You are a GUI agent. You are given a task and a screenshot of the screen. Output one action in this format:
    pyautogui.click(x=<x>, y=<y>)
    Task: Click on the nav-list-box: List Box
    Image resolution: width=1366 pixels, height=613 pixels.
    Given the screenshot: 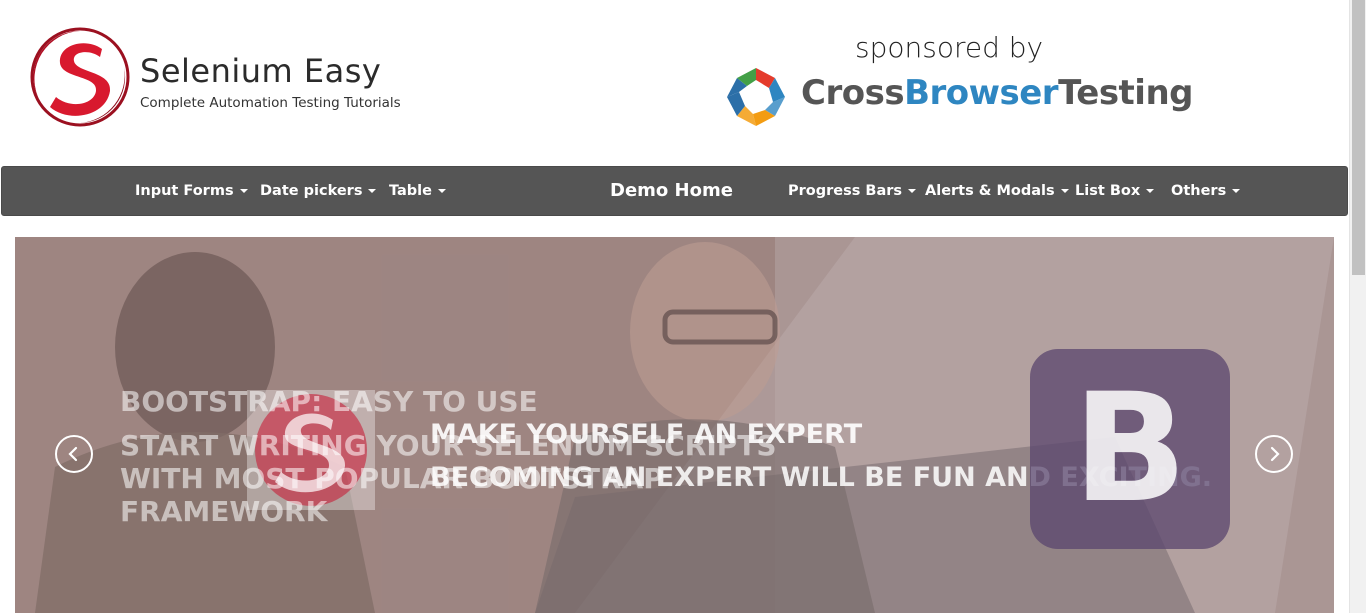 What is the action you would take?
    pyautogui.click(x=1115, y=191)
    